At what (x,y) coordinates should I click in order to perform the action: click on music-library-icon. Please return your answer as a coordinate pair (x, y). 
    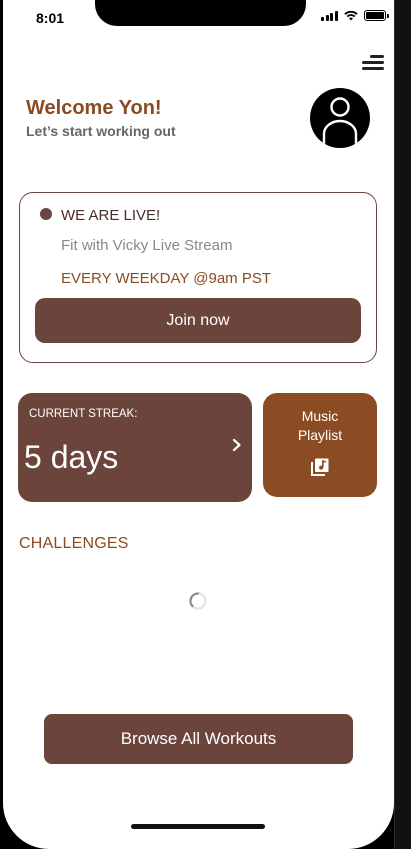
    Looking at the image, I should click on (320, 467).